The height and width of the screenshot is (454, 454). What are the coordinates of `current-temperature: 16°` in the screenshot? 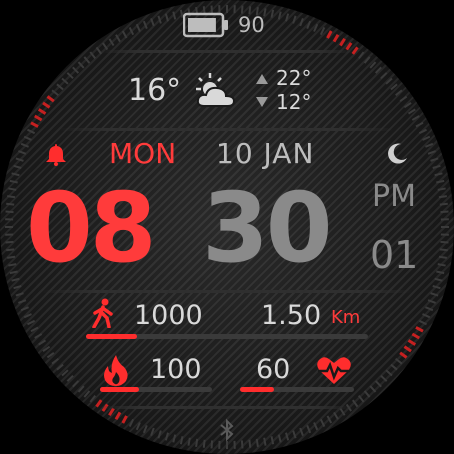 It's located at (155, 90).